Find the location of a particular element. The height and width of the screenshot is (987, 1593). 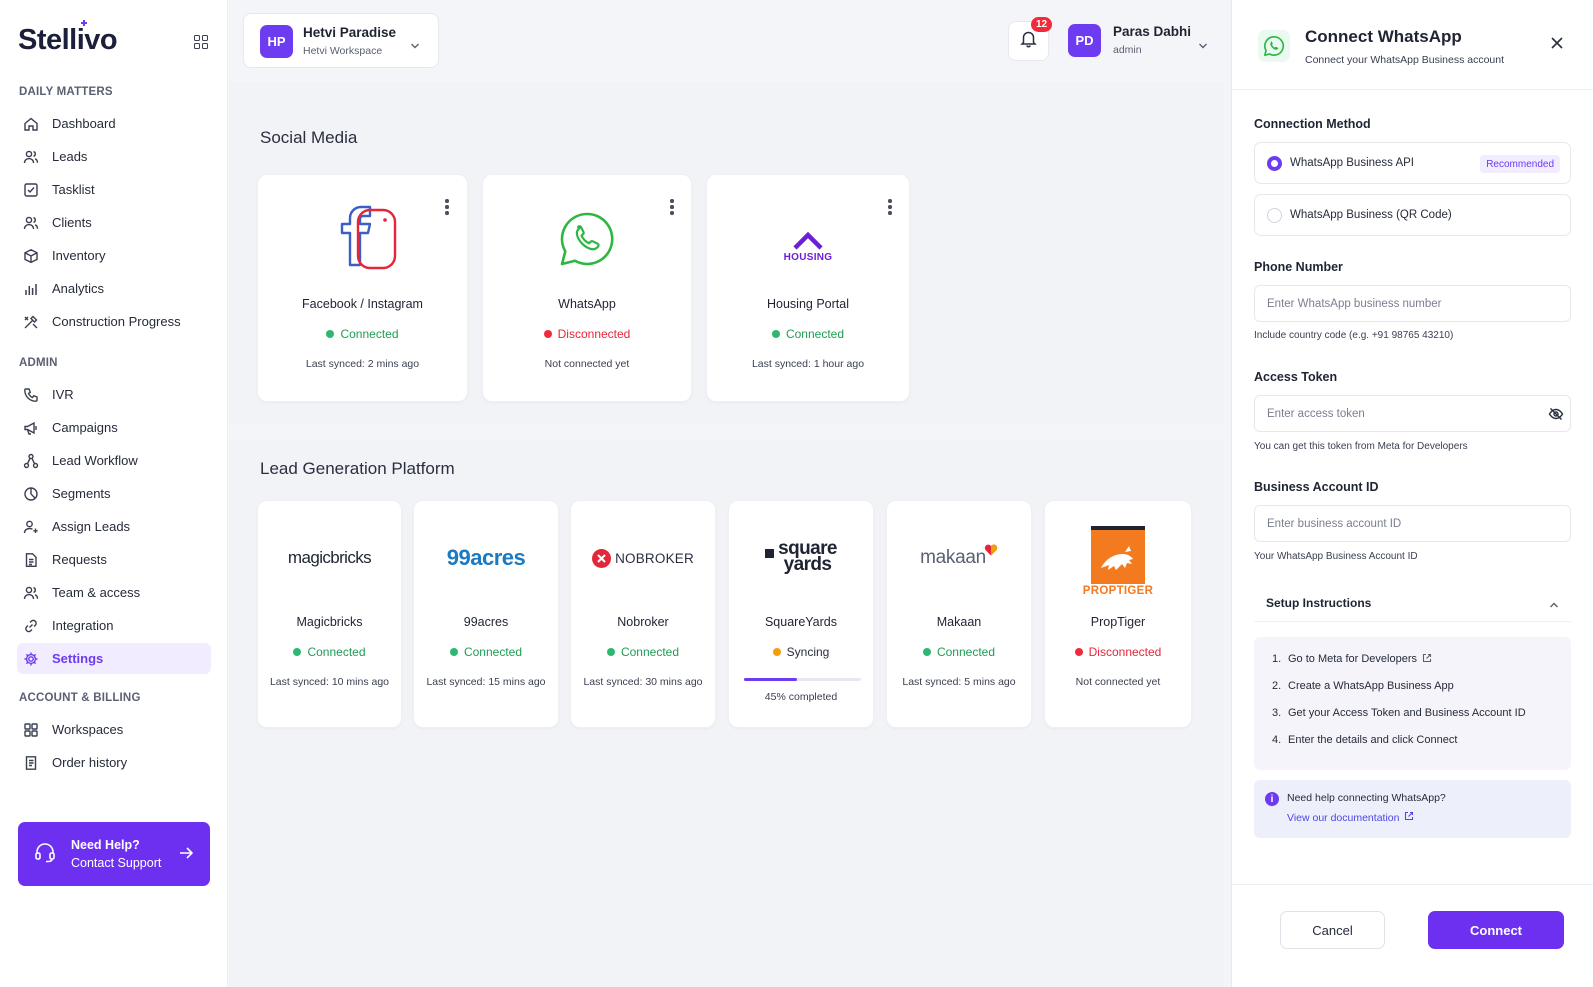

contact-support-button: Need Help? Contact Support is located at coordinates (114, 854).